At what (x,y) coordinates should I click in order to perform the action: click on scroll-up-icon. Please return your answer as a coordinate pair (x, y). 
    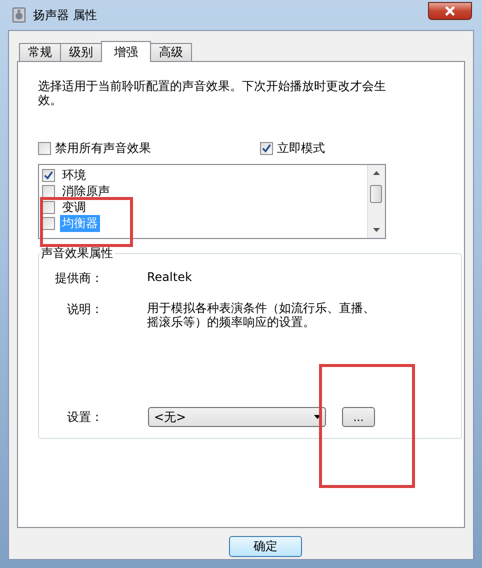
    Looking at the image, I should click on (376, 173).